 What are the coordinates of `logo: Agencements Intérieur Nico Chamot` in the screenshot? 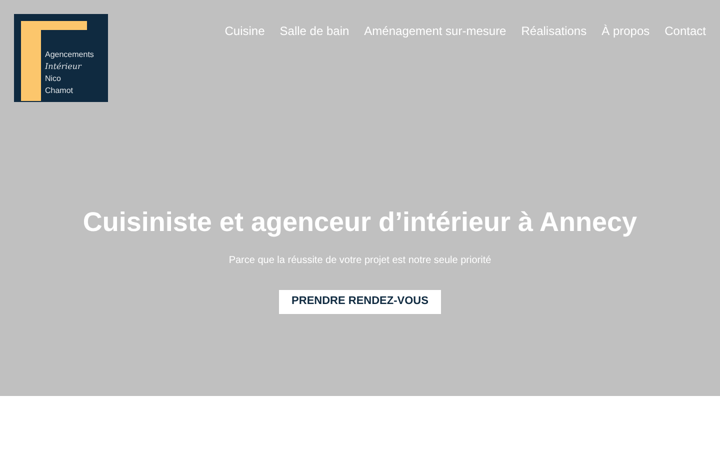 It's located at (61, 58).